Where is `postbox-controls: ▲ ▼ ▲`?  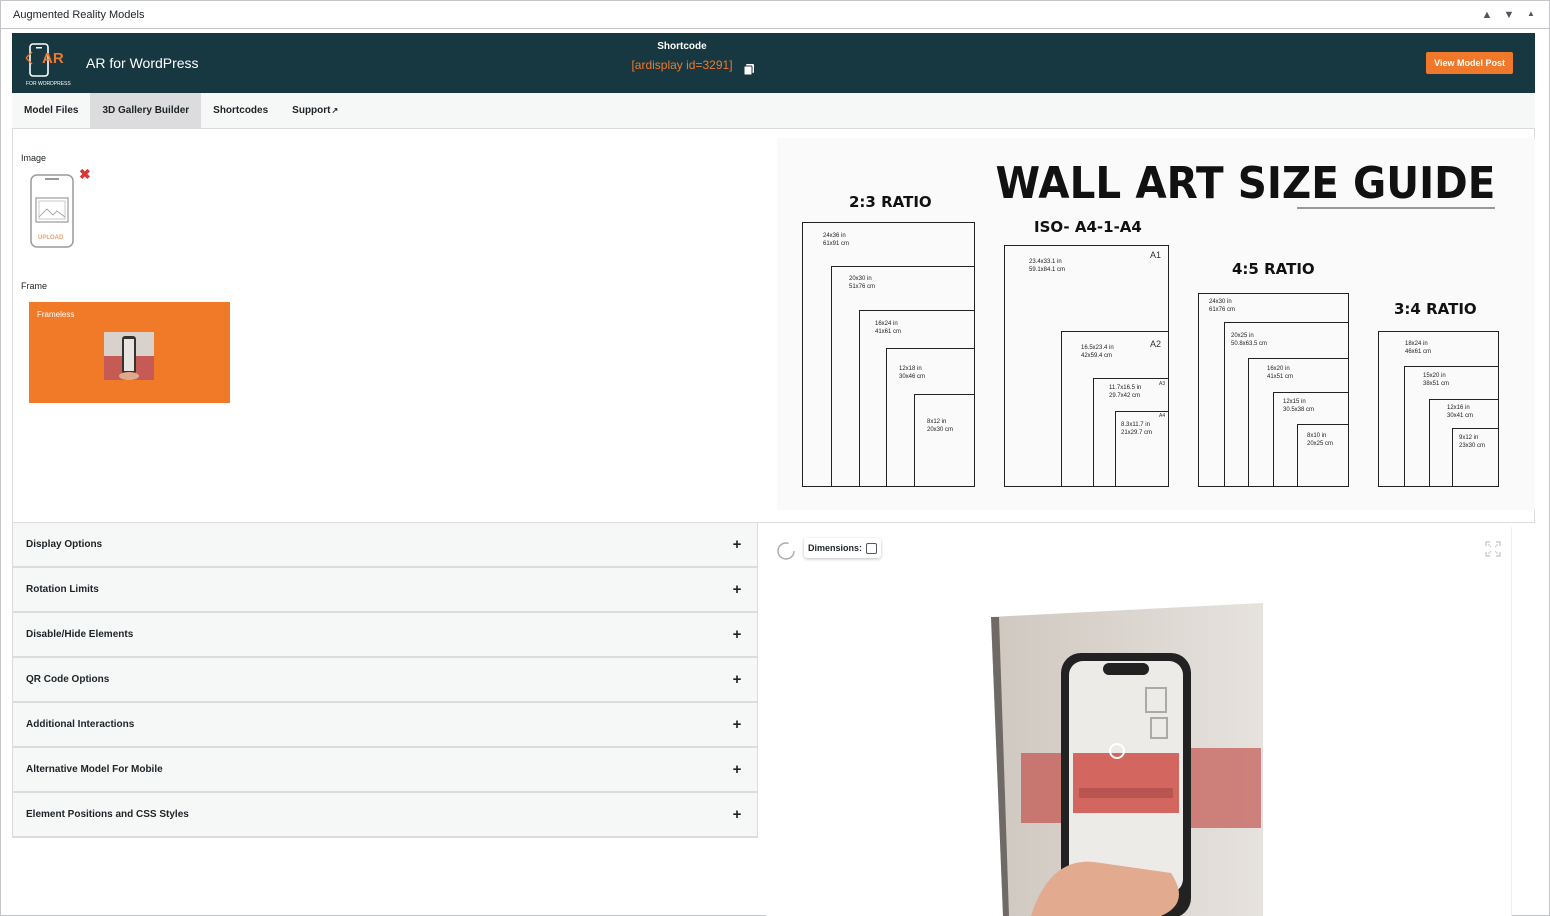
postbox-controls: ▲ ▼ ▲ is located at coordinates (1509, 15).